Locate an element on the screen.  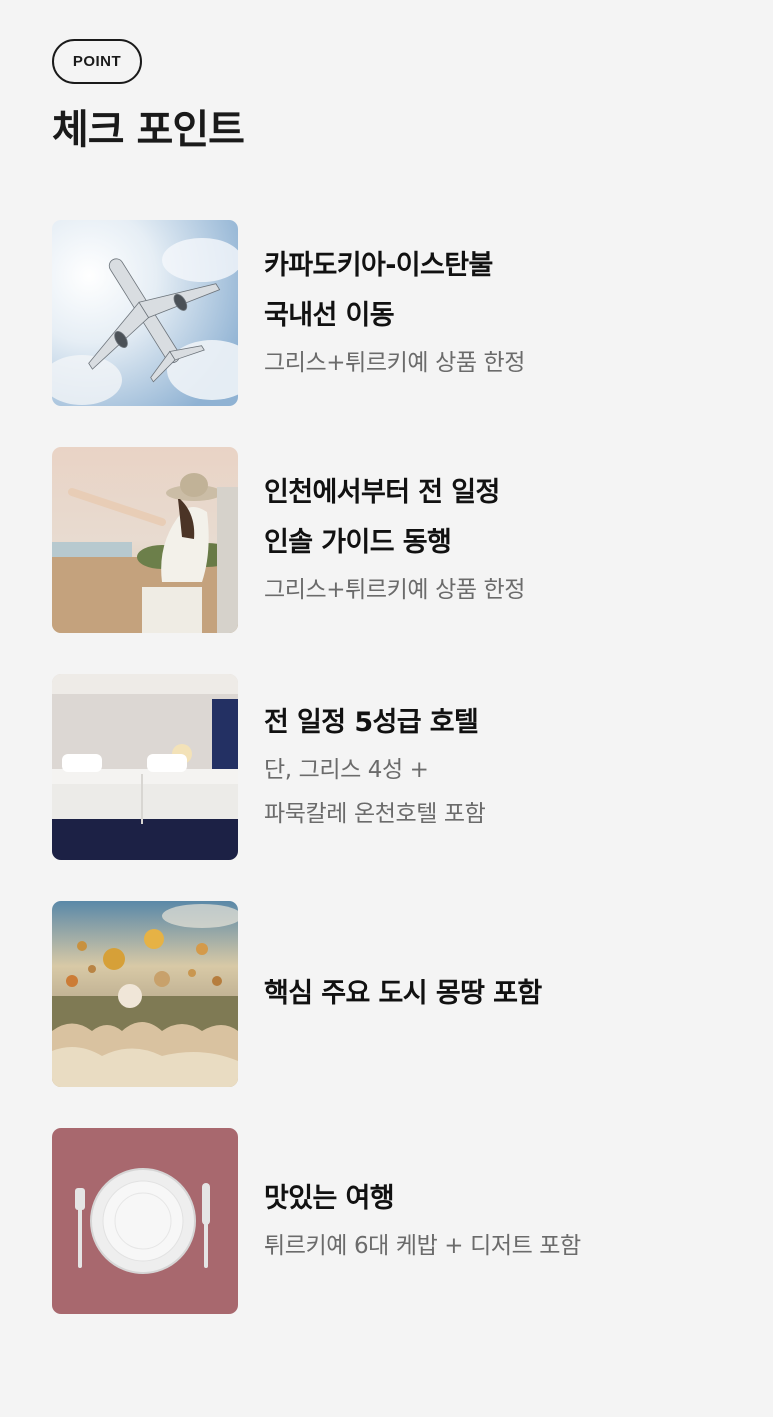
dinner-plate-photo is located at coordinates (145, 1221).